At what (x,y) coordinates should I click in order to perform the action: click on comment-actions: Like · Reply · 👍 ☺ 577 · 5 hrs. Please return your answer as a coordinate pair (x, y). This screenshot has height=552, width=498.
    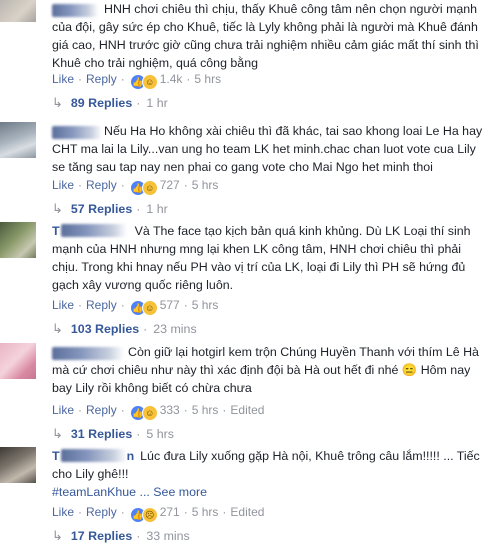
    Looking at the image, I should click on (135, 306).